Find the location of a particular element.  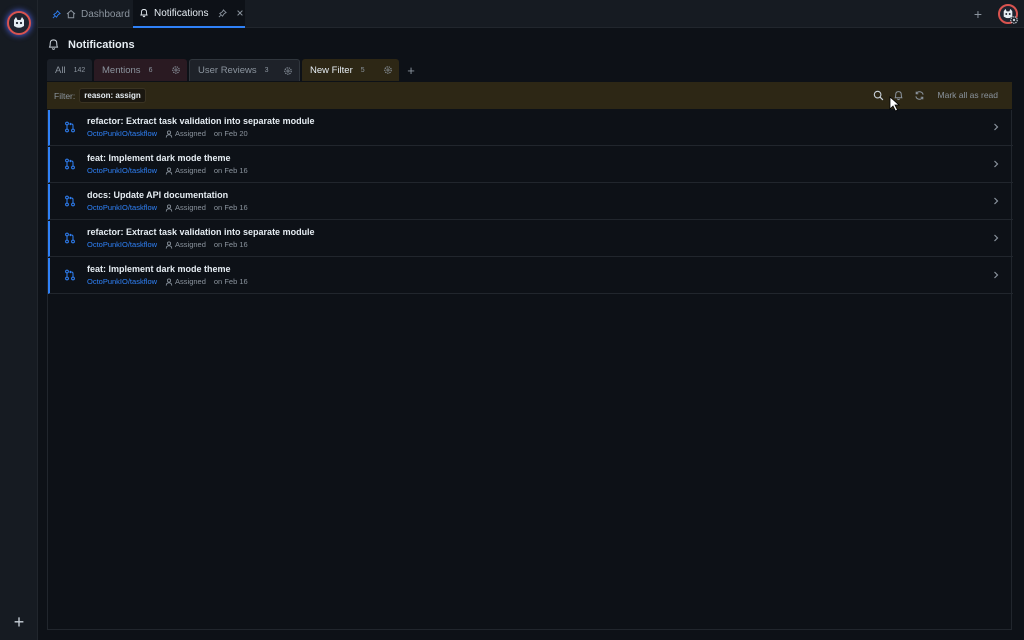

notification-title: docs: Update API documentation is located at coordinates (157, 195).